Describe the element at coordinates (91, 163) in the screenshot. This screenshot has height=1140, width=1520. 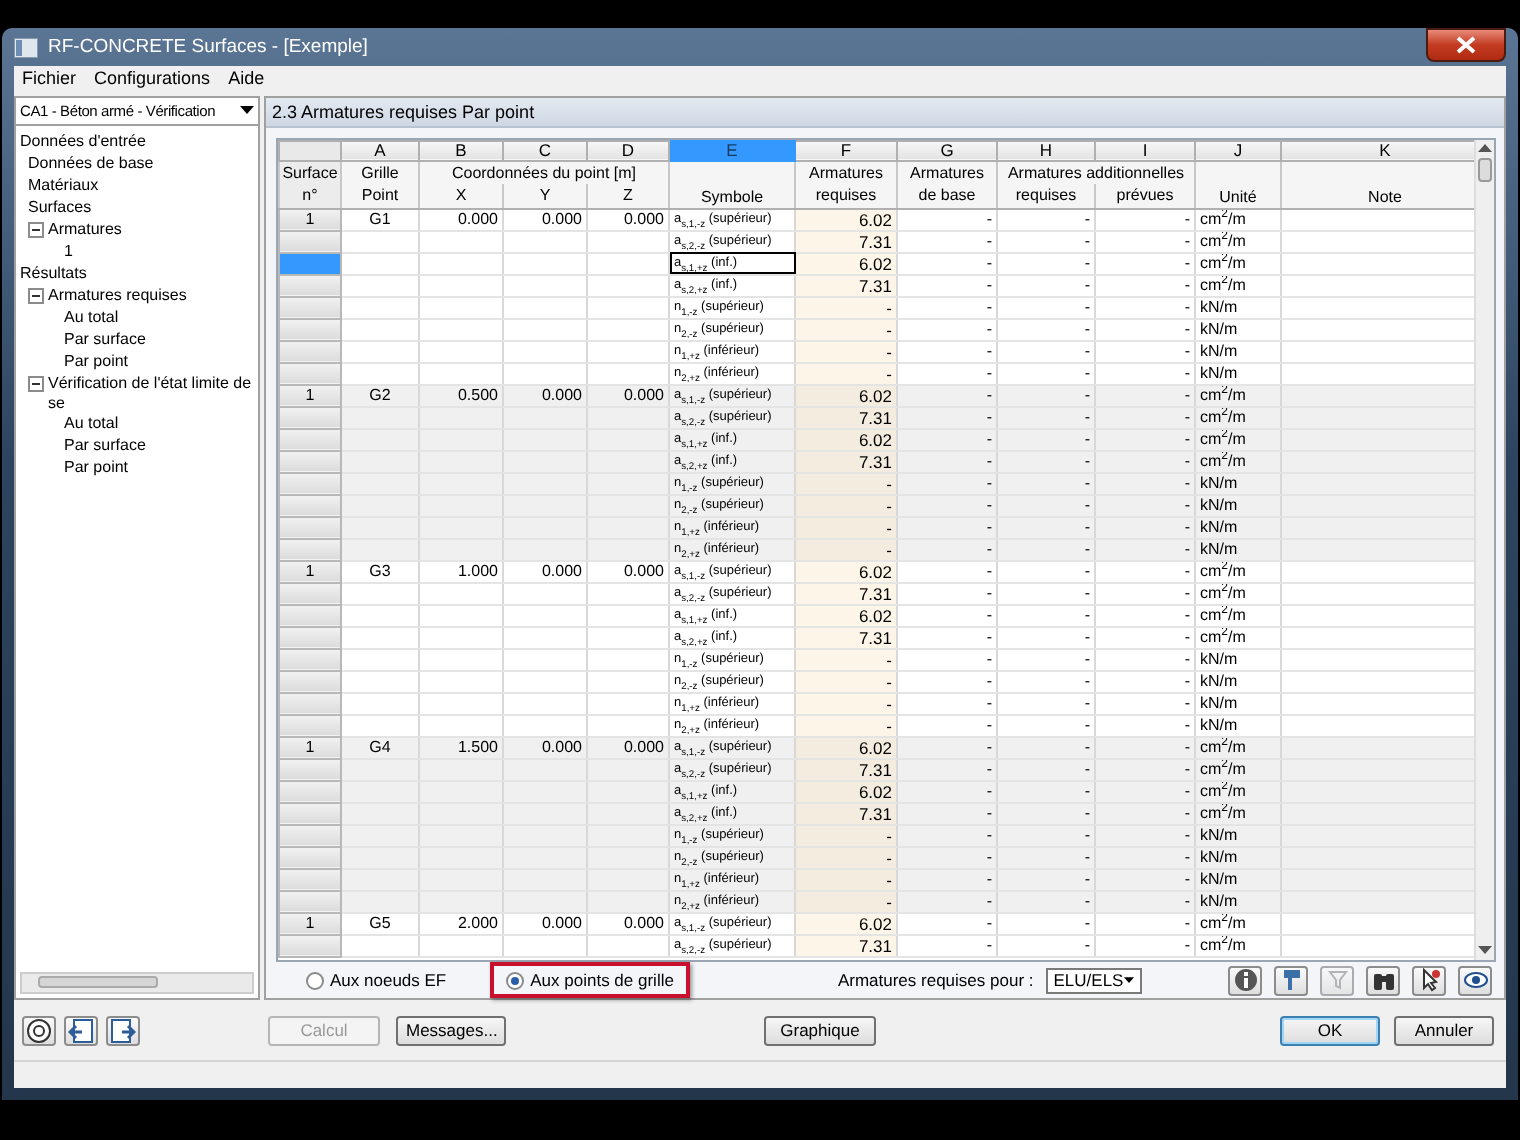
I see `tree-item: Données de base` at that location.